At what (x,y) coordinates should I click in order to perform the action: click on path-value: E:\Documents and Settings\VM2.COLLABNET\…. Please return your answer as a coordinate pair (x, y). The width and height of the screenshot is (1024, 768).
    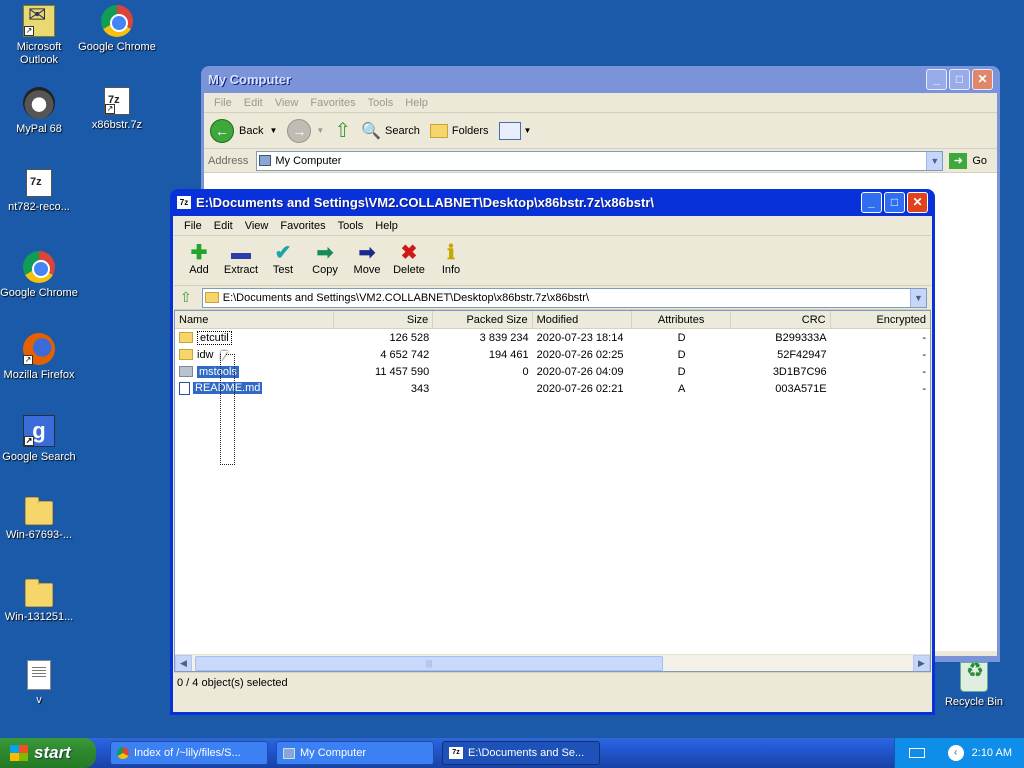
    Looking at the image, I should click on (405, 297).